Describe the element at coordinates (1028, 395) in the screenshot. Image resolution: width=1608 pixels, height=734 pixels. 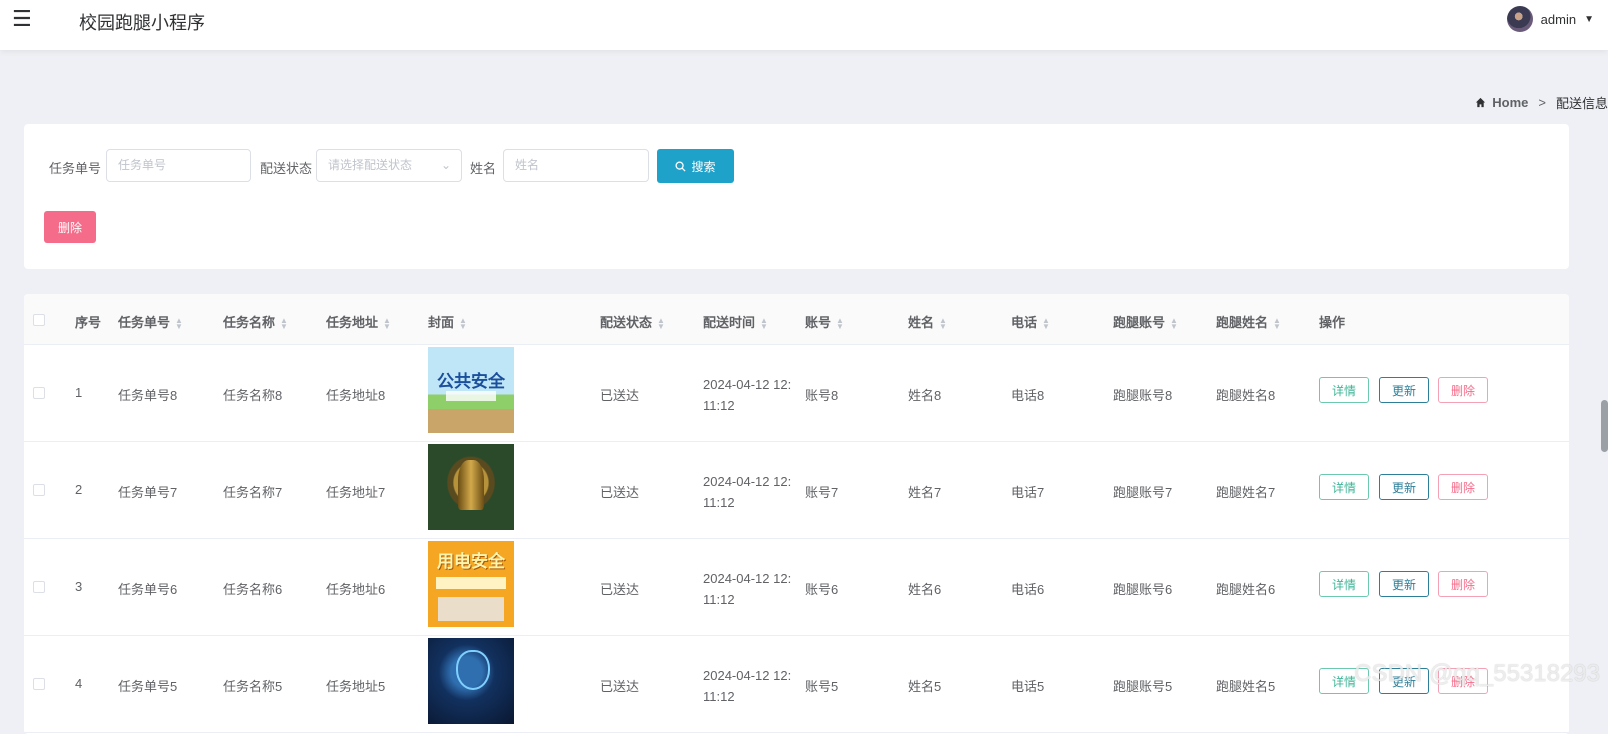
I see `cell-phone: 电话8` at that location.